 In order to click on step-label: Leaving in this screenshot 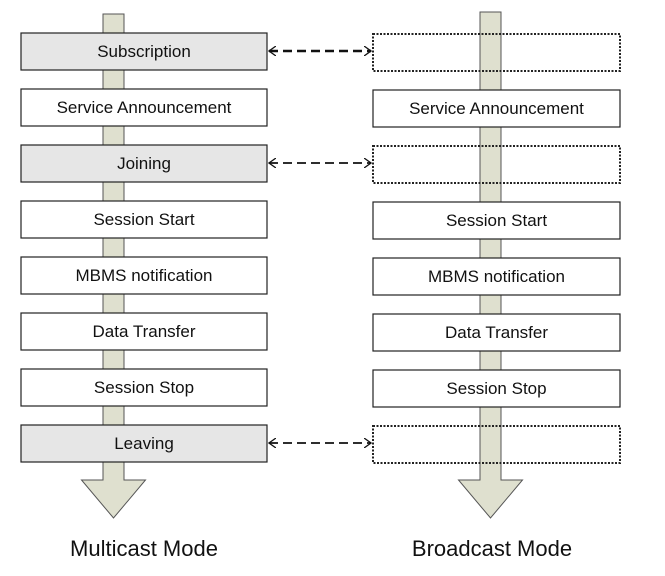, I will do `click(144, 443)`.